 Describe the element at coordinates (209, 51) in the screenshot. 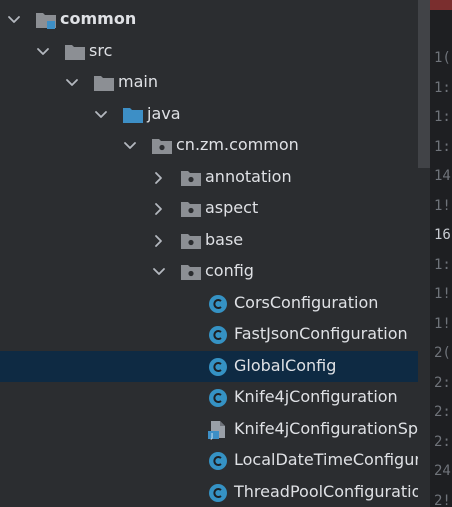

I see `tree-item-src: src` at that location.